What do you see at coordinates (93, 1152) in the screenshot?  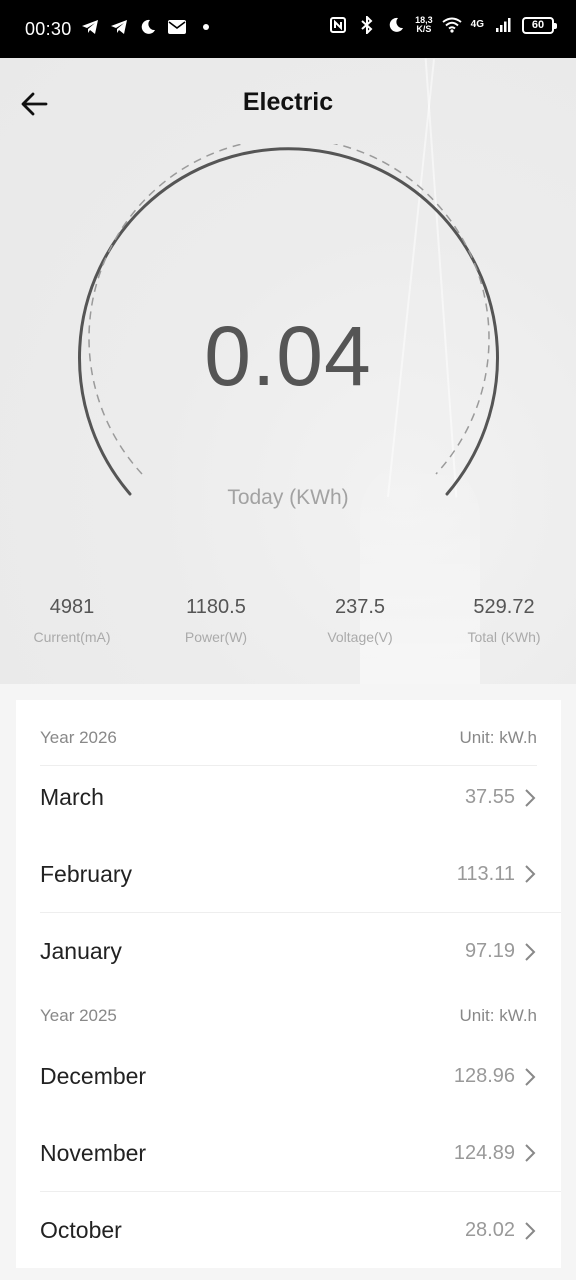 I see `month-label: November` at bounding box center [93, 1152].